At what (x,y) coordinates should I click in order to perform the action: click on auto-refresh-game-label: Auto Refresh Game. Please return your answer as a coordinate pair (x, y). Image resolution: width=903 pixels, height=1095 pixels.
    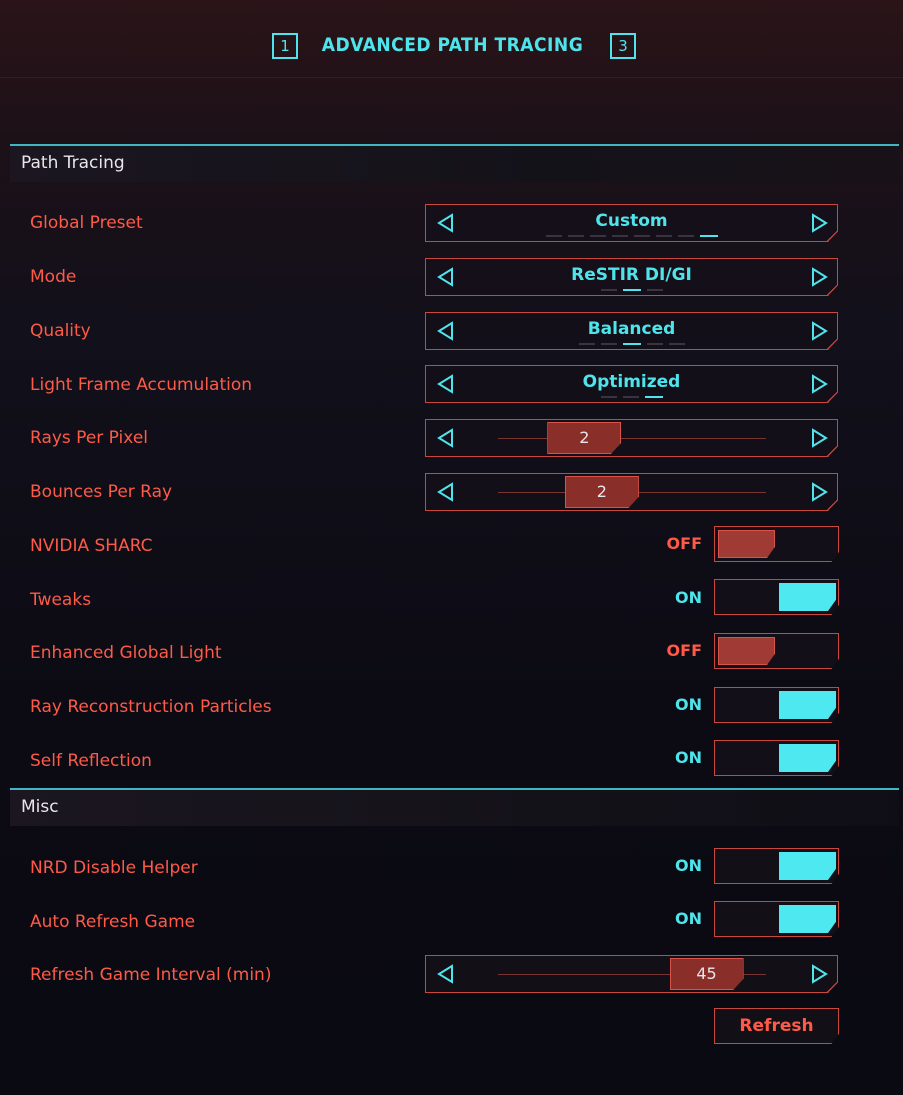
    Looking at the image, I should click on (113, 922).